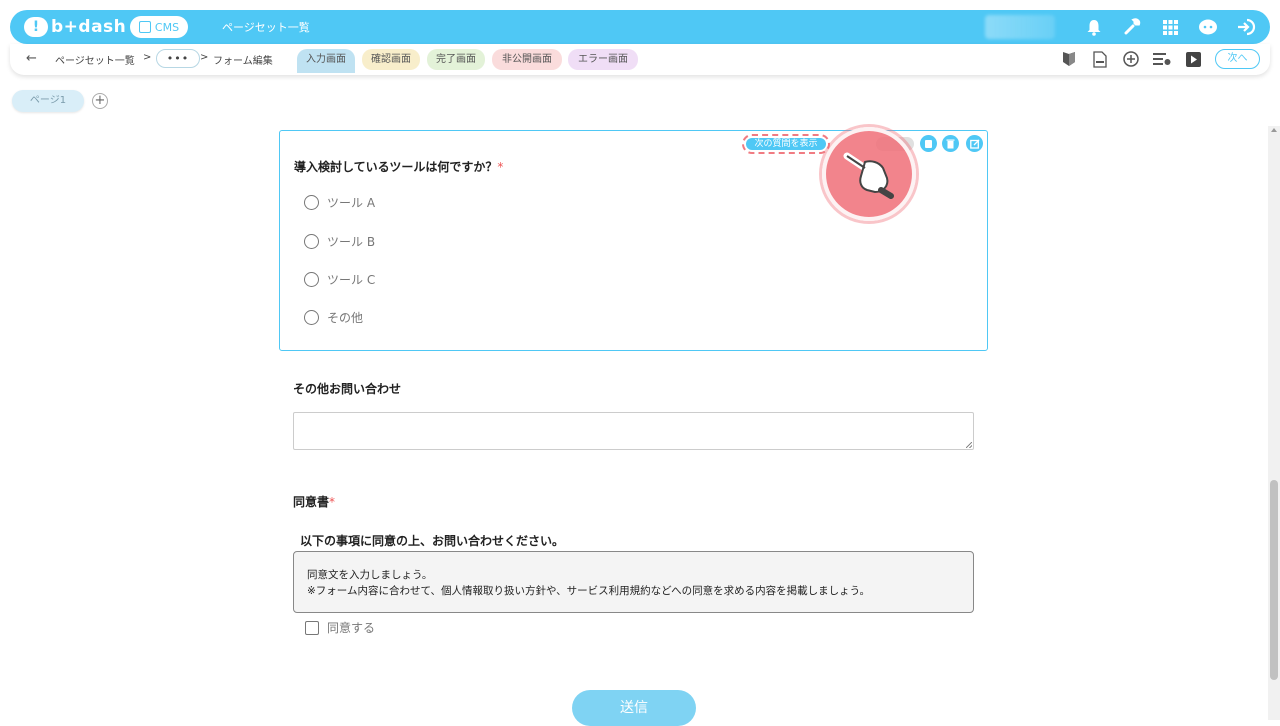 The image size is (1280, 726). I want to click on option-label: その他, so click(345, 318).